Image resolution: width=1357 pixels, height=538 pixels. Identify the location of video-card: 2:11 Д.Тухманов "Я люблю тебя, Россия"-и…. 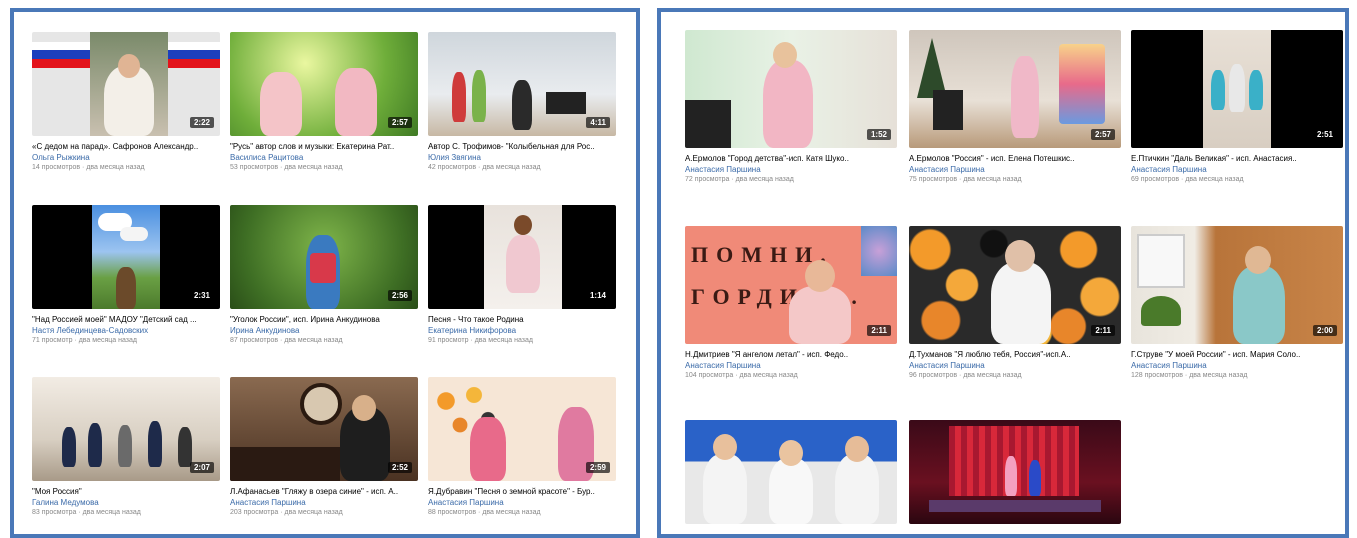
(1015, 303).